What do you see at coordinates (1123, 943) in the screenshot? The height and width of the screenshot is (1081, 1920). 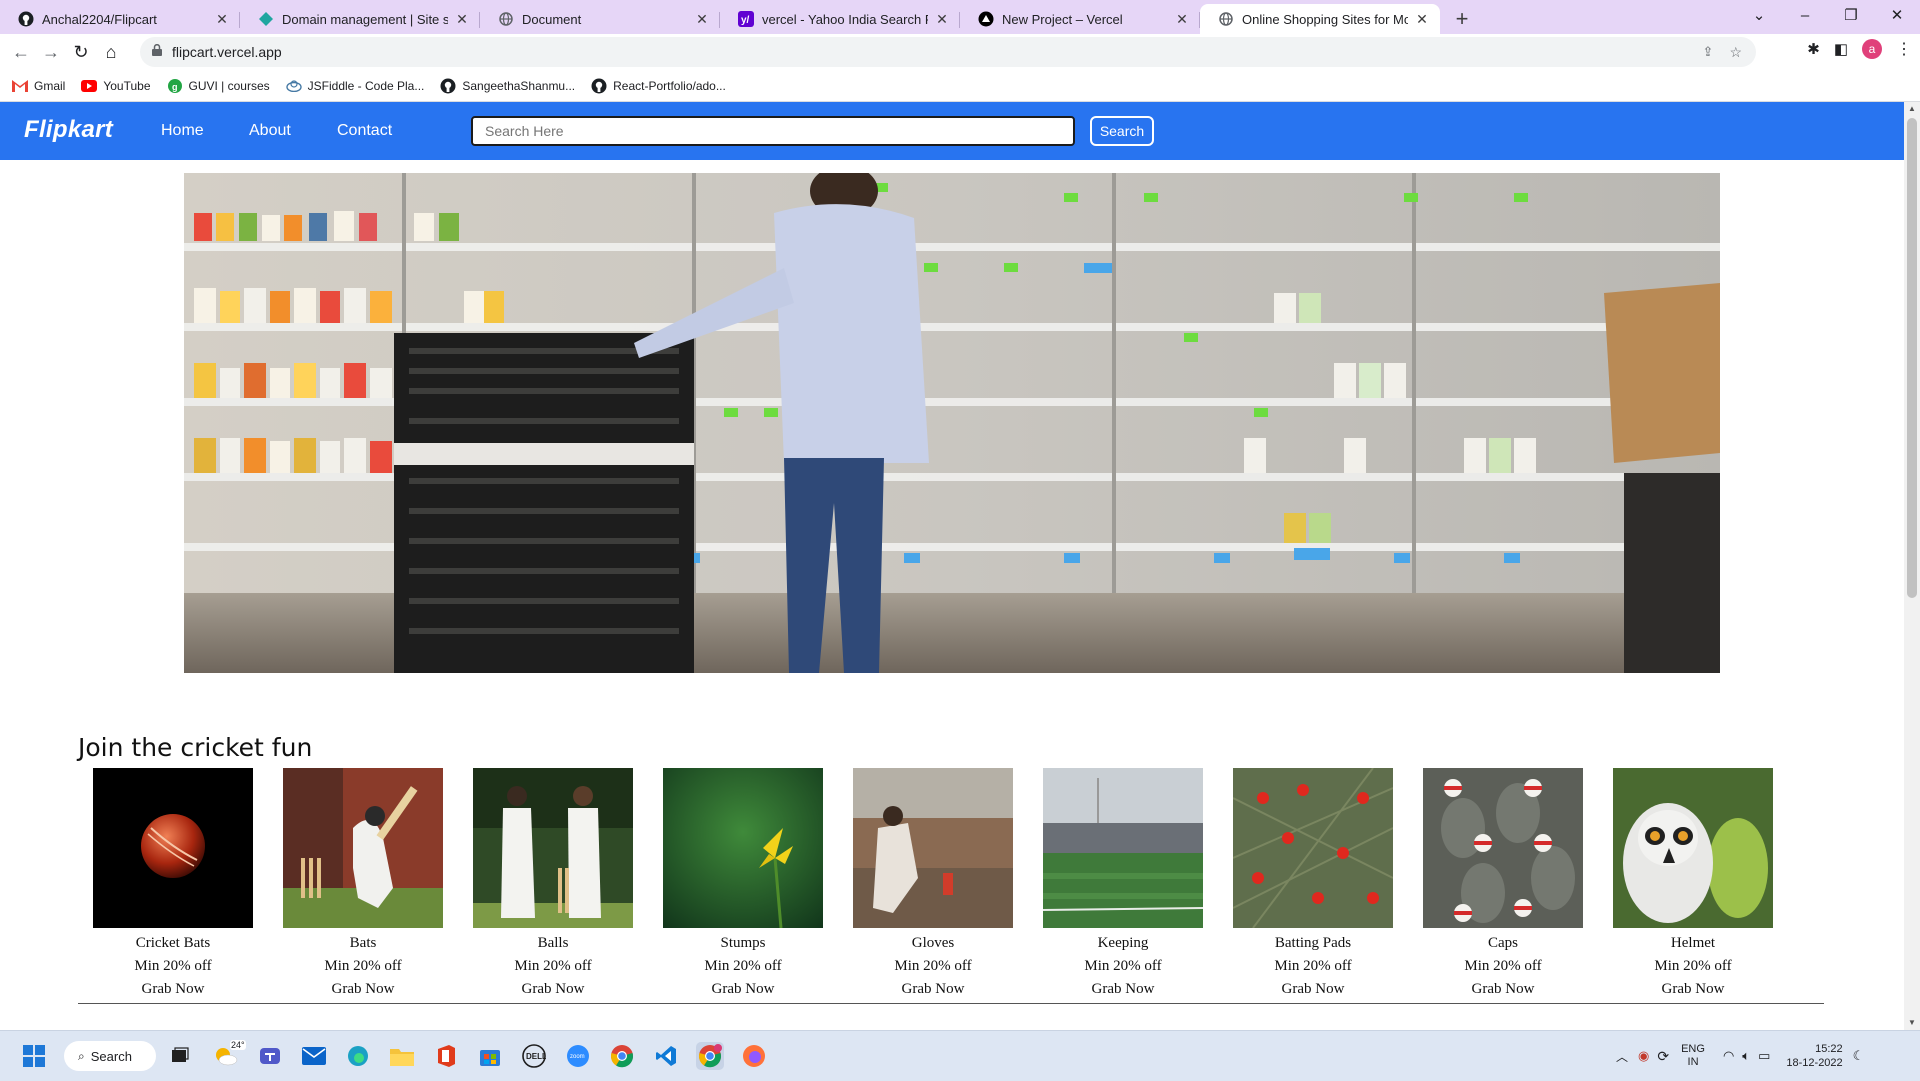 I see `product-name: Keeping` at bounding box center [1123, 943].